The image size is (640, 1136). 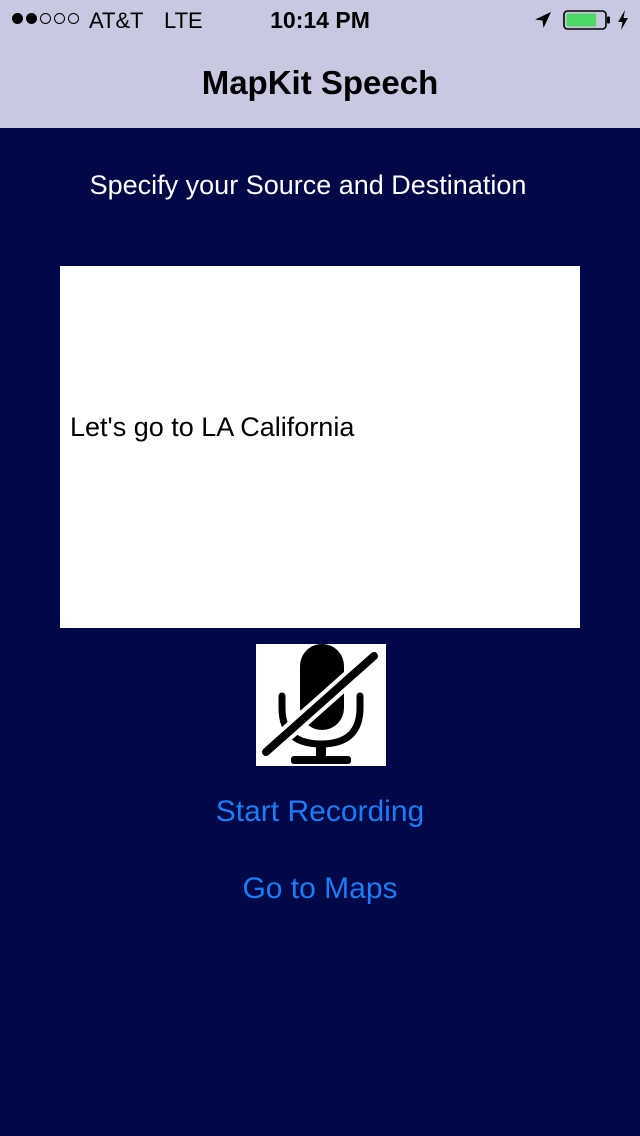 I want to click on instruction-label: Specify your Source and Destination, so click(x=308, y=185).